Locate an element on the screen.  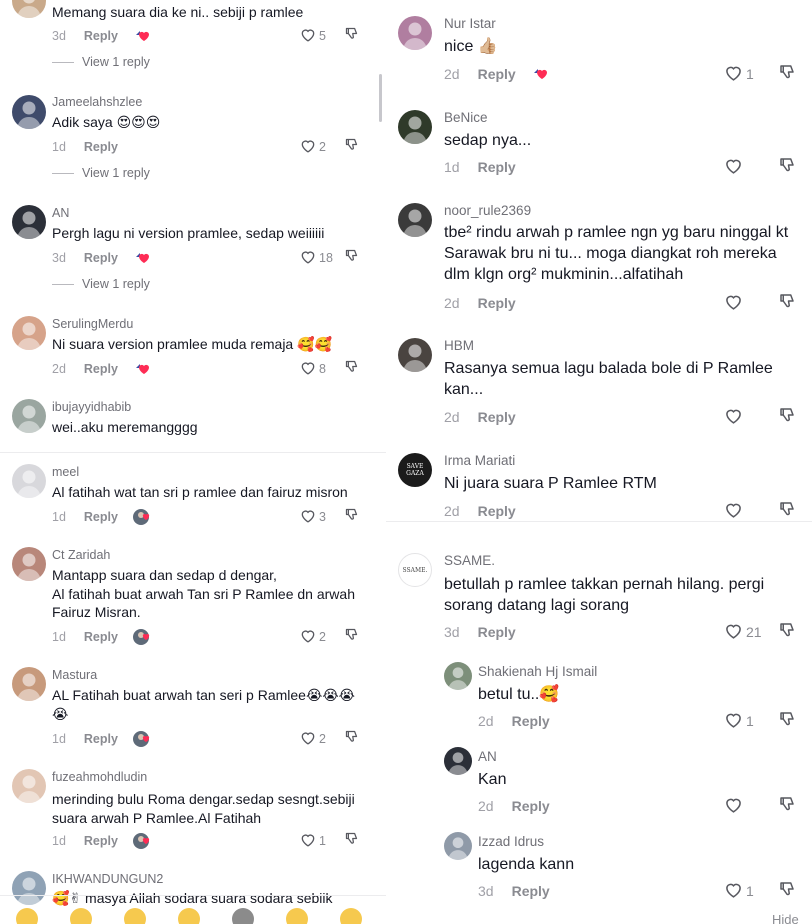
comment-username: noor_rule2369 is located at coordinates (487, 210).